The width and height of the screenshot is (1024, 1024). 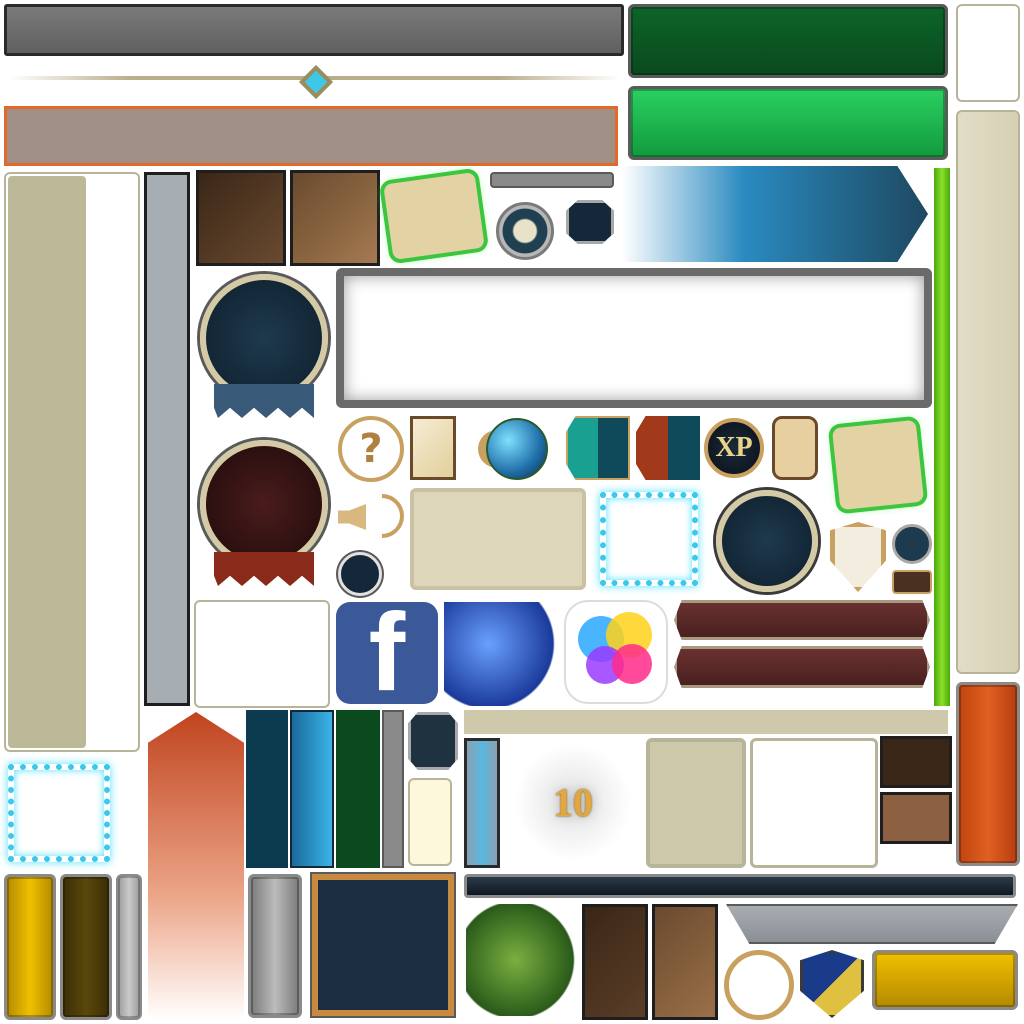 I want to click on white-panel-wide, so click(x=634, y=338).